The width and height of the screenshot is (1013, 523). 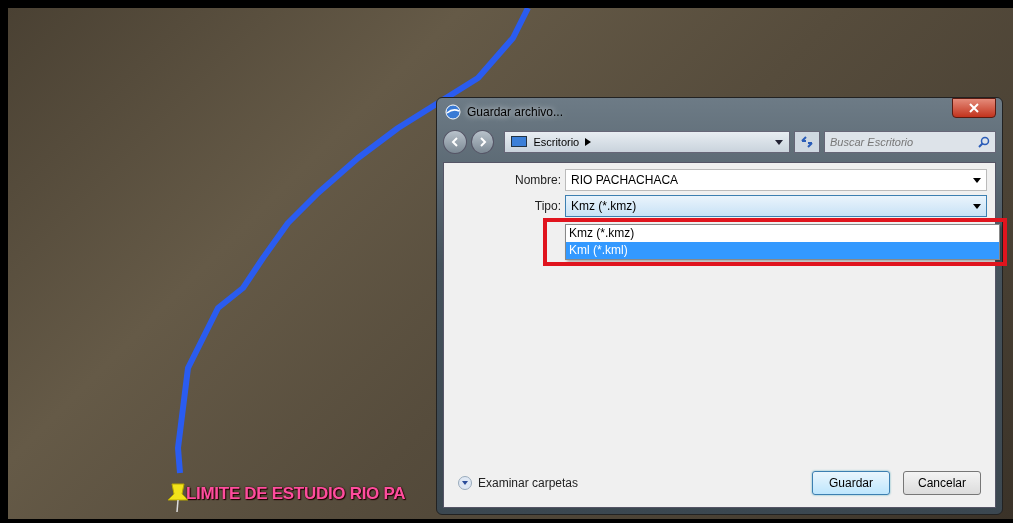 I want to click on field-label: Tipo:, so click(x=547, y=206).